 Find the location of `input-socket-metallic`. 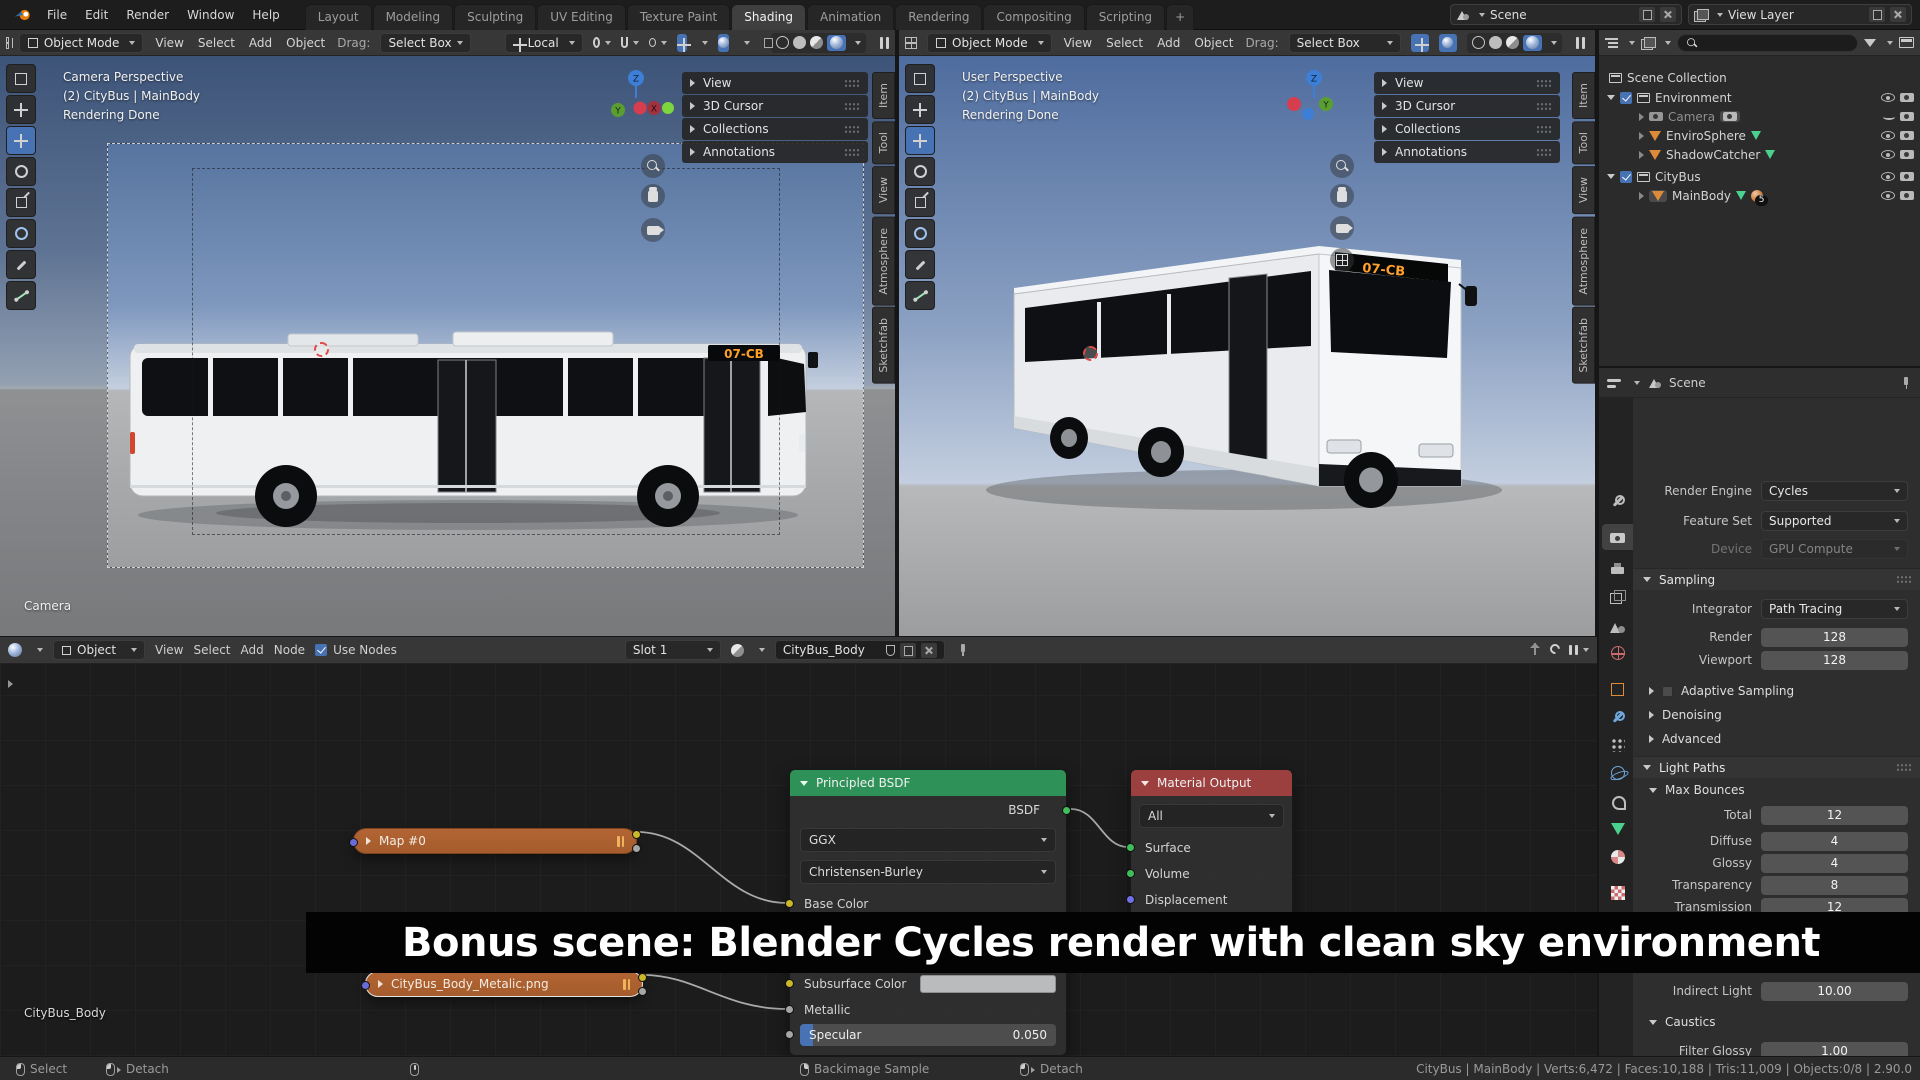

input-socket-metallic is located at coordinates (789, 1009).